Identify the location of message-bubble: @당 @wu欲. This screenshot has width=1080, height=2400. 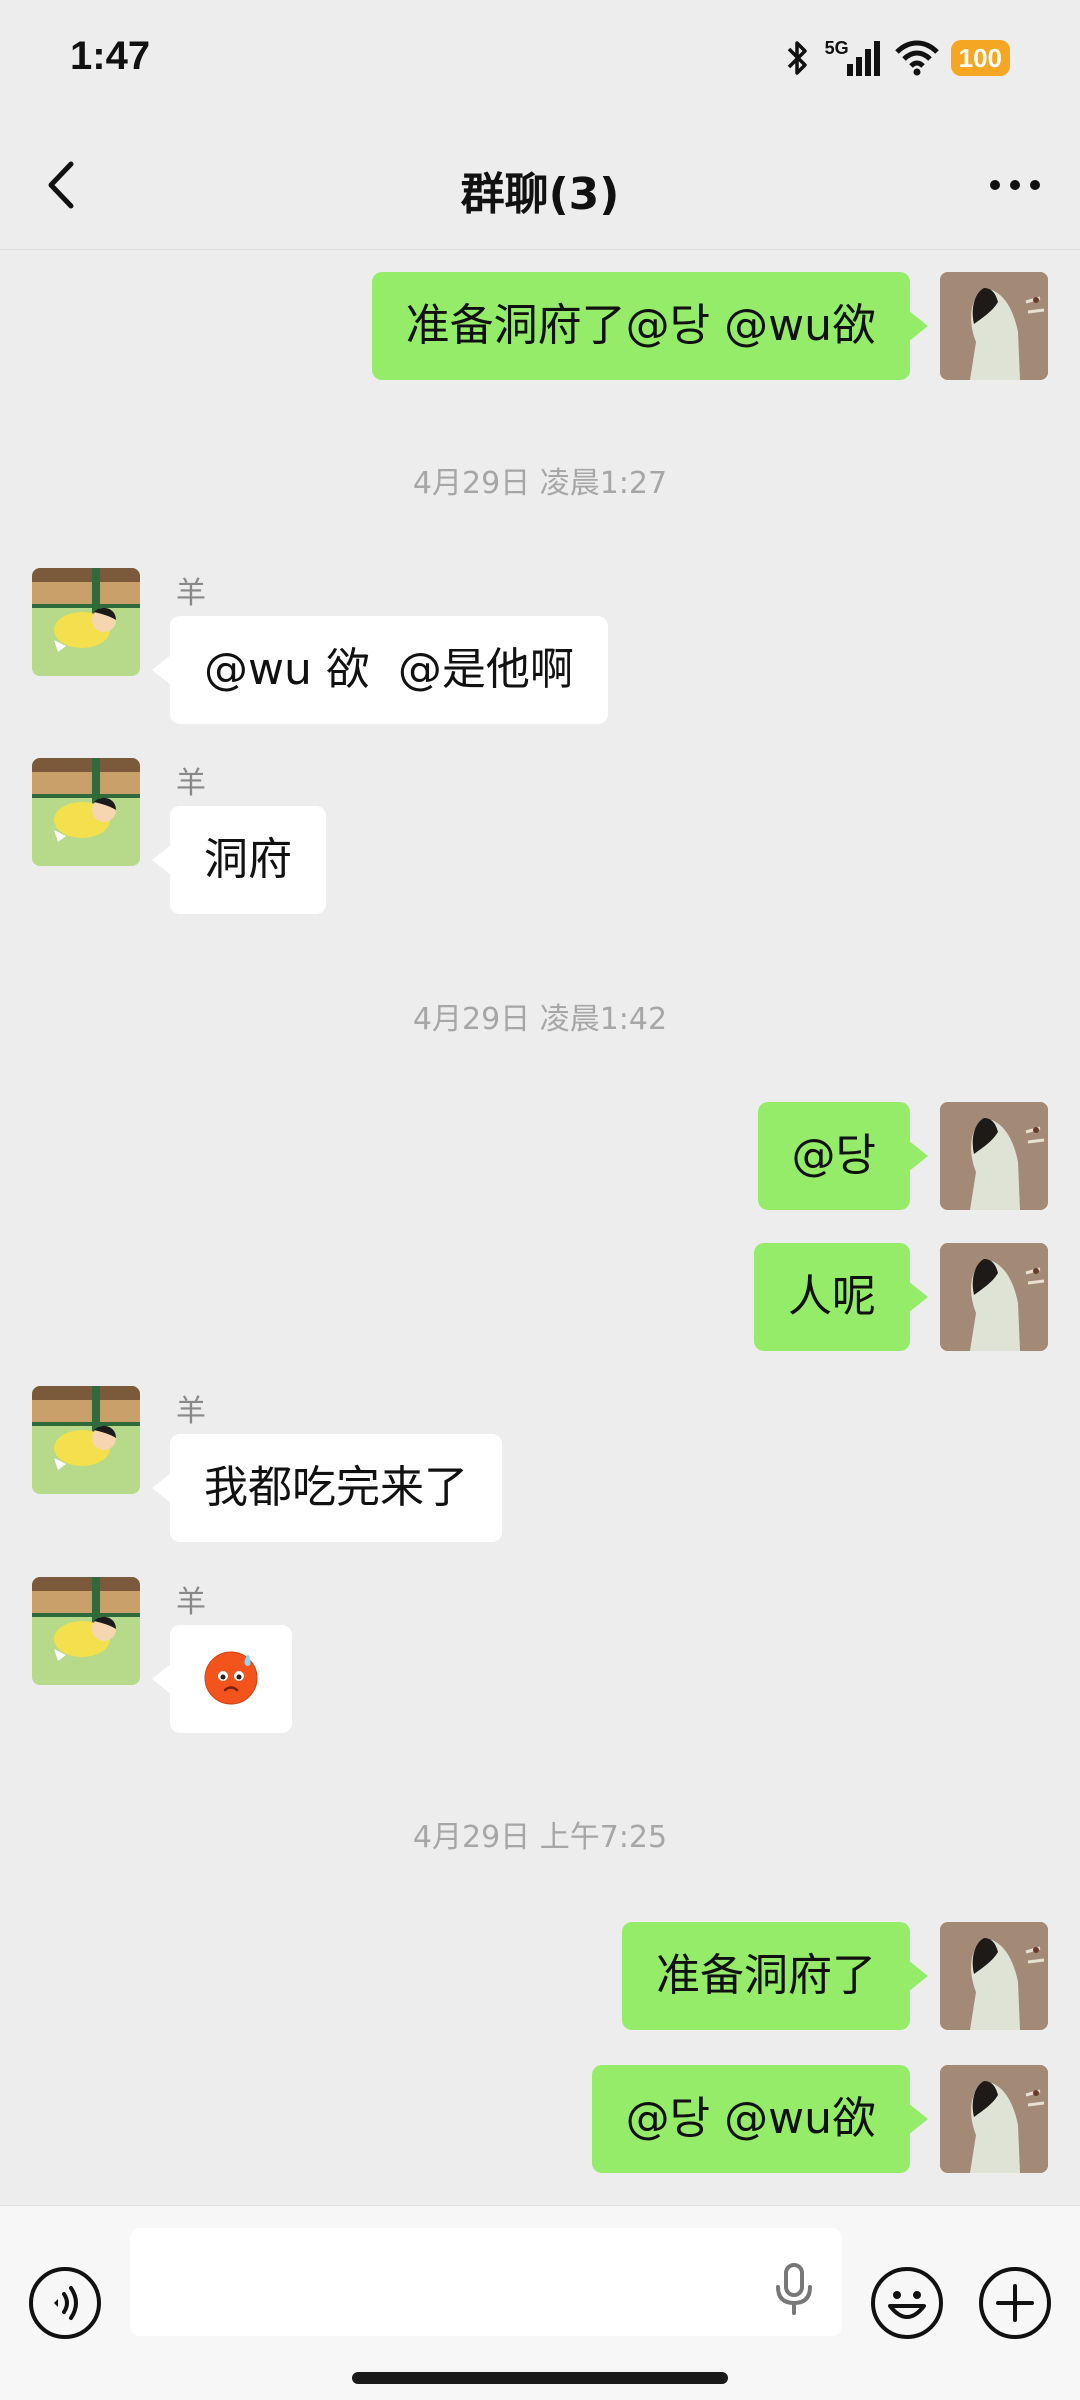
(760, 2119).